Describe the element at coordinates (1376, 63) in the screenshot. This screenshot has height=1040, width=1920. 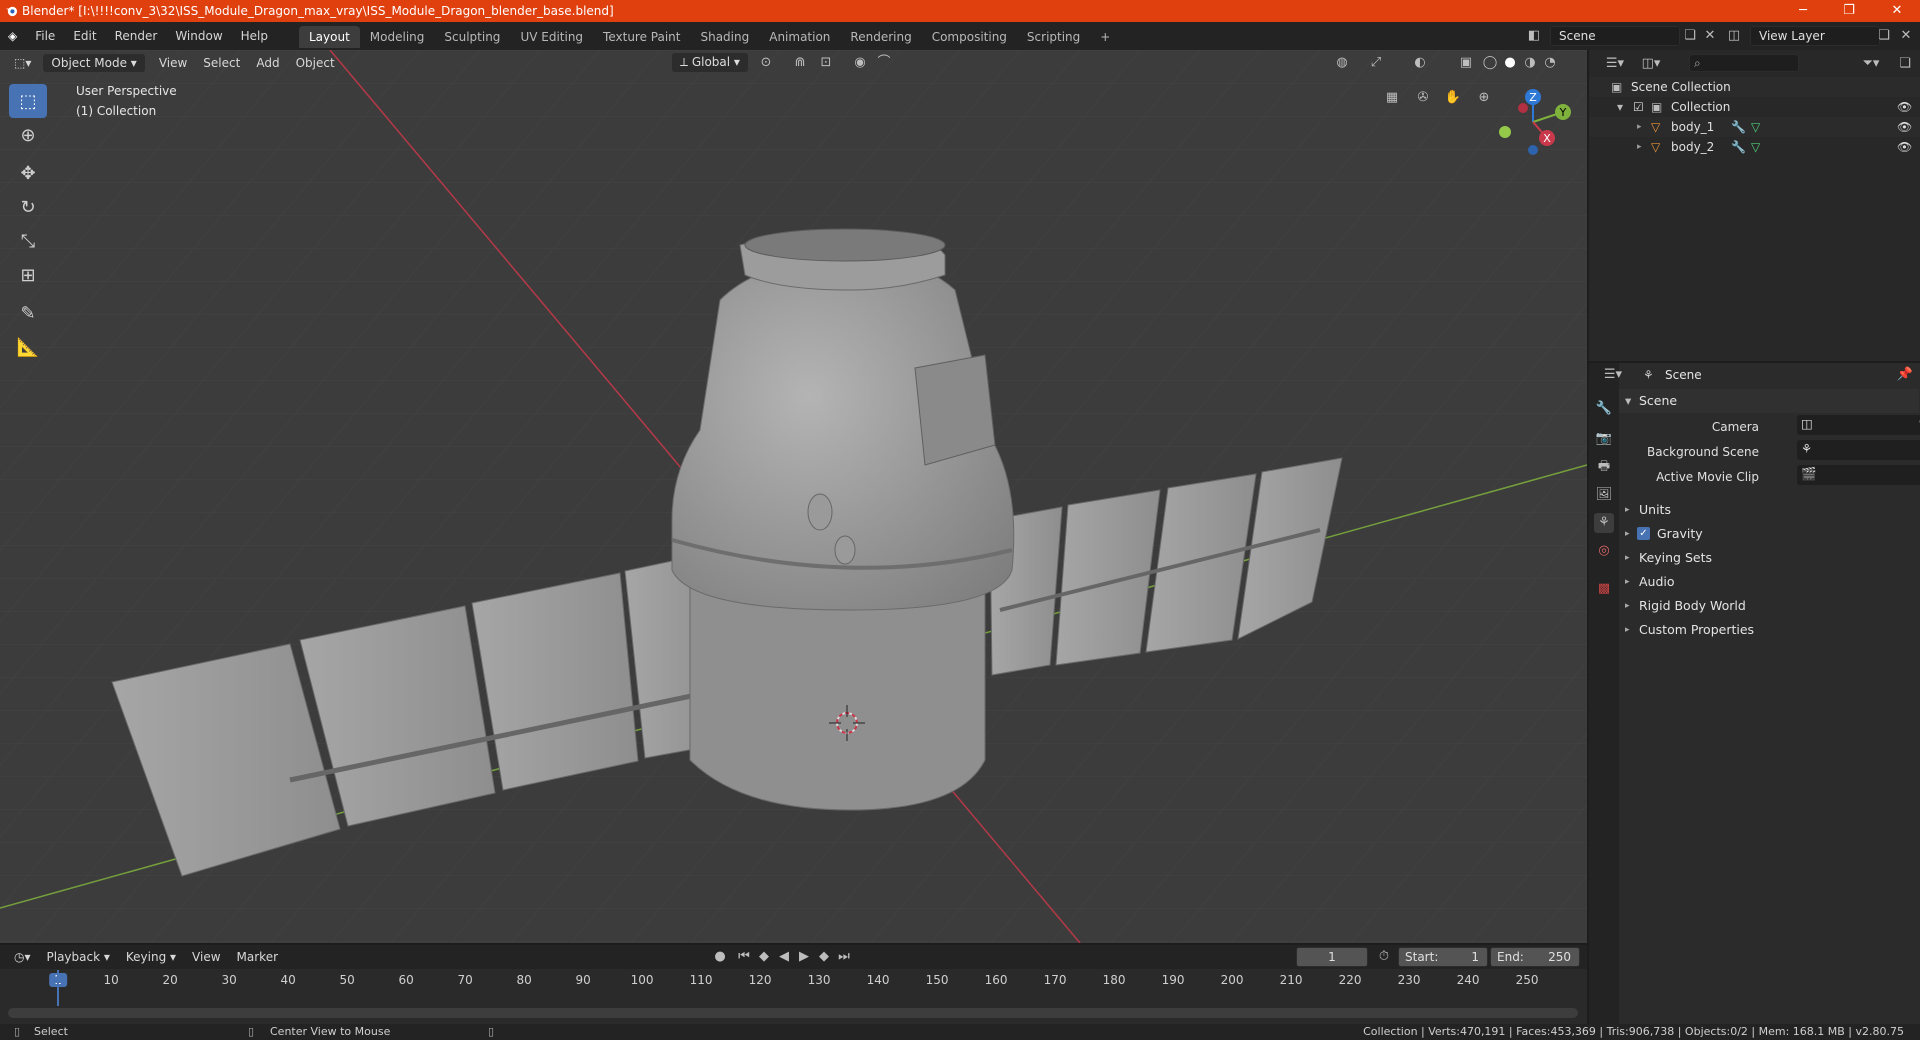
I see `gizmo-toggle-icon: ⤢` at that location.